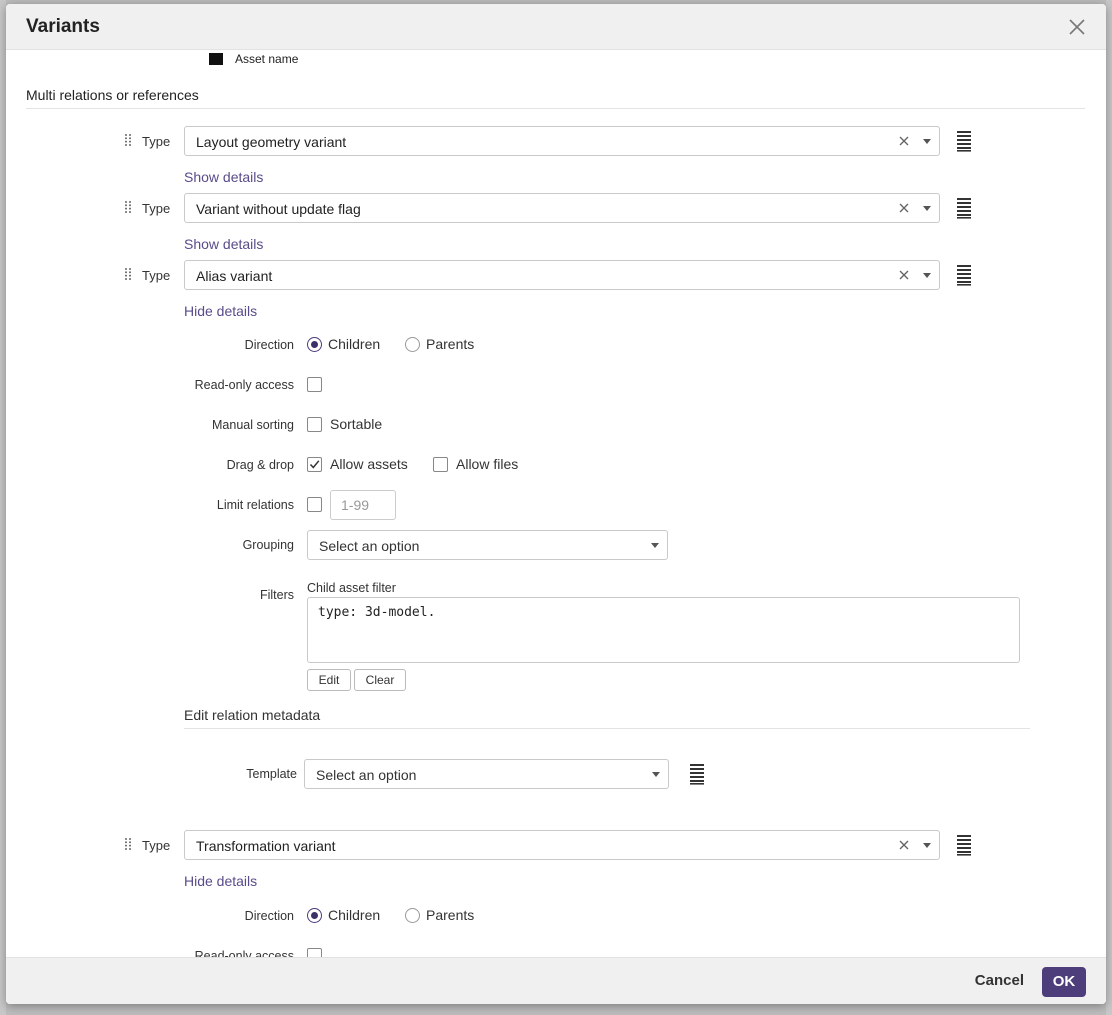 The height and width of the screenshot is (1015, 1112). I want to click on type-select: Alias variant, so click(562, 275).